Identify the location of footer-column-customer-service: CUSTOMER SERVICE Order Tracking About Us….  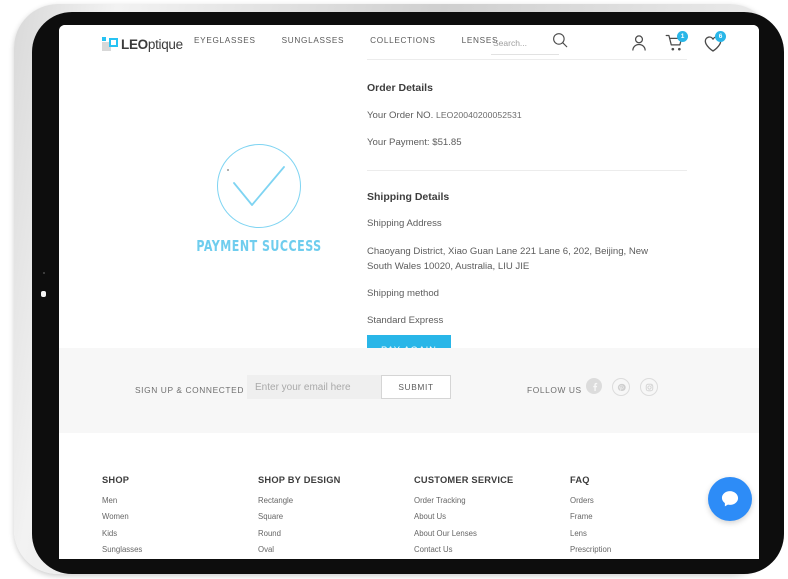
(463, 517).